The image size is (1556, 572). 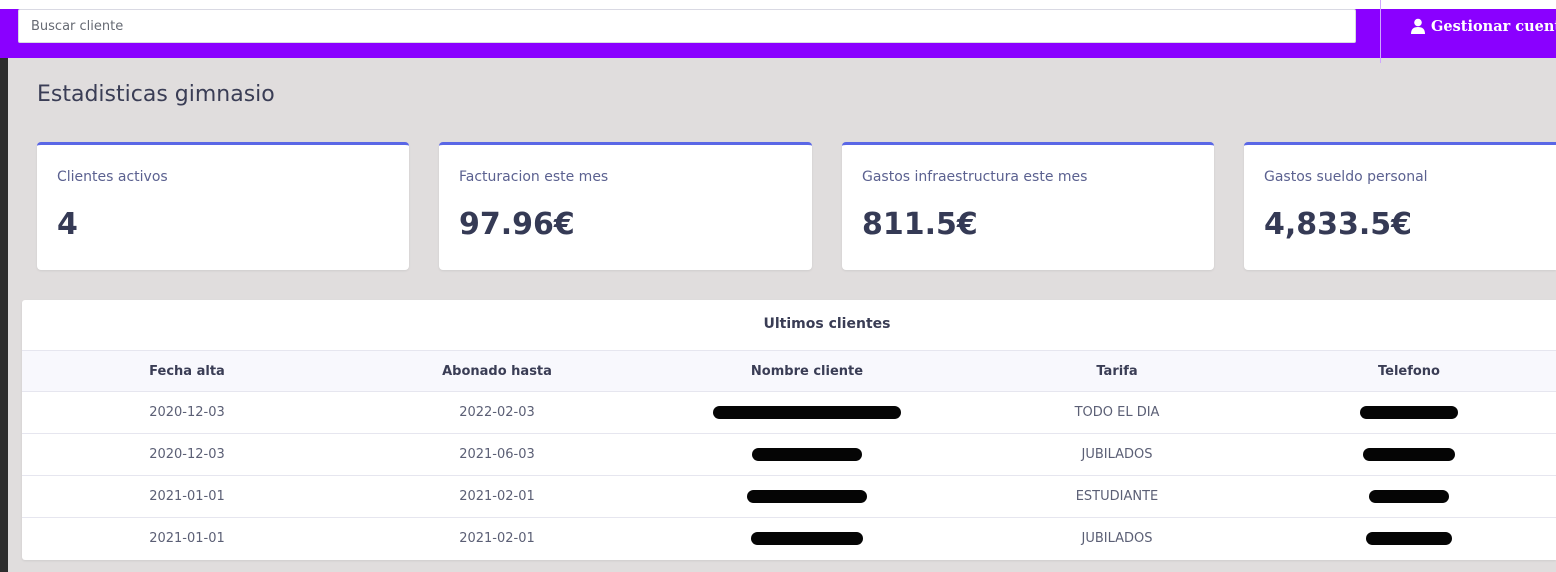 I want to click on column-header-telefono: Telefono, so click(x=1408, y=371).